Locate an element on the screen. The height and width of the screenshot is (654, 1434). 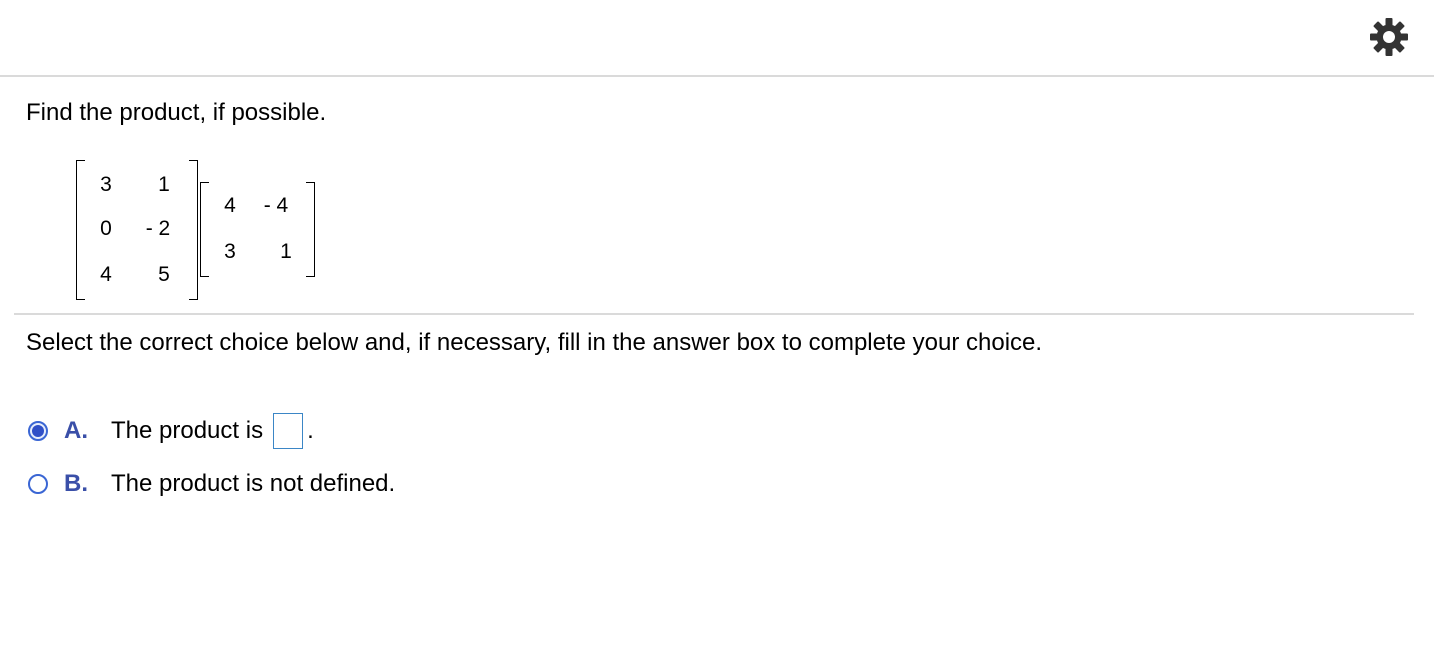
left-matrix-cell: 1 is located at coordinates (164, 184).